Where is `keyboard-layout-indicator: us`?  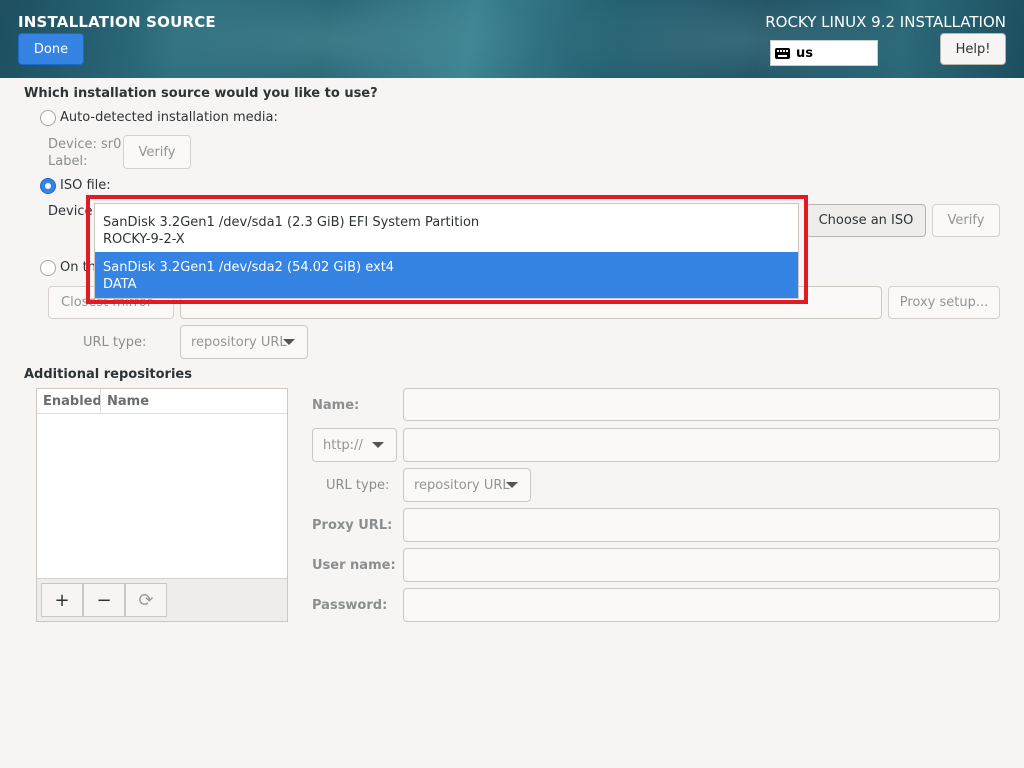 keyboard-layout-indicator: us is located at coordinates (824, 53).